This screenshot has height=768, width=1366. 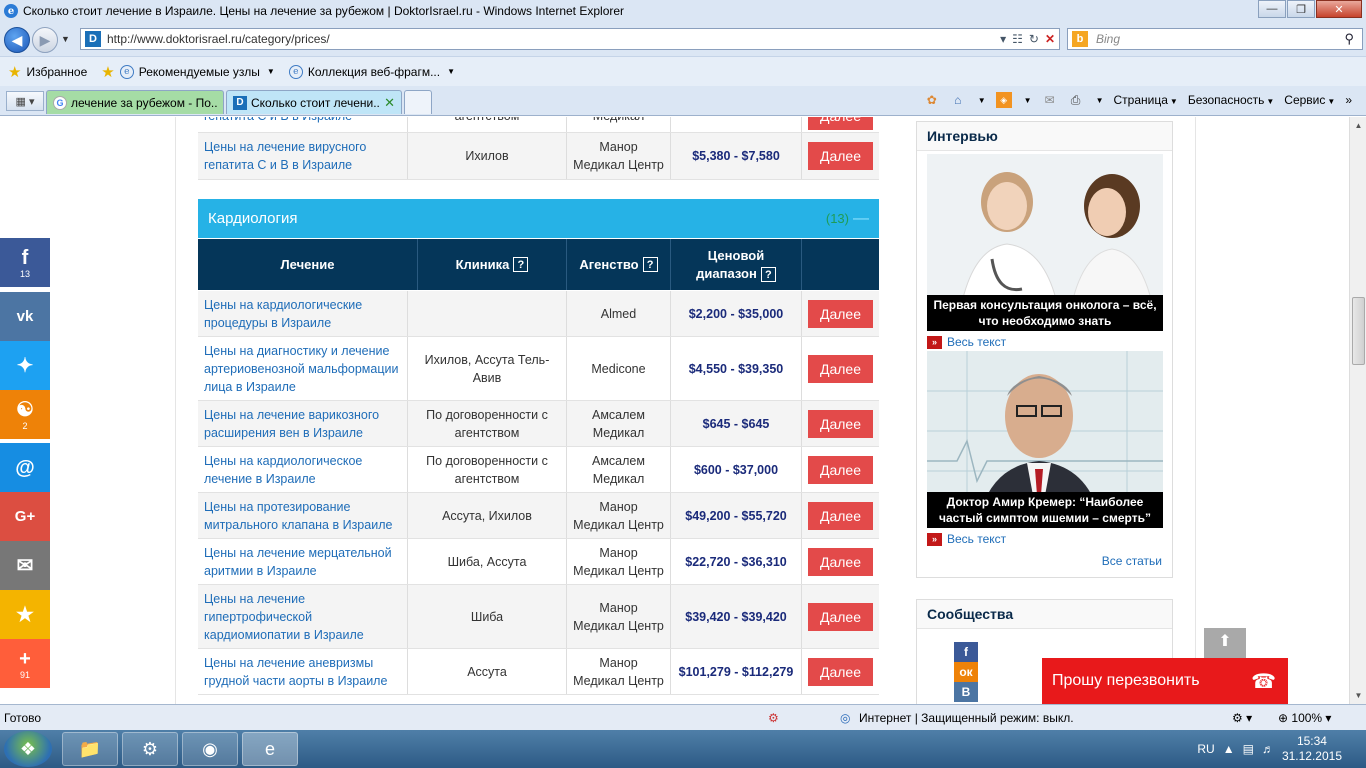 I want to click on search-icon: ⚲, so click(x=1353, y=39).